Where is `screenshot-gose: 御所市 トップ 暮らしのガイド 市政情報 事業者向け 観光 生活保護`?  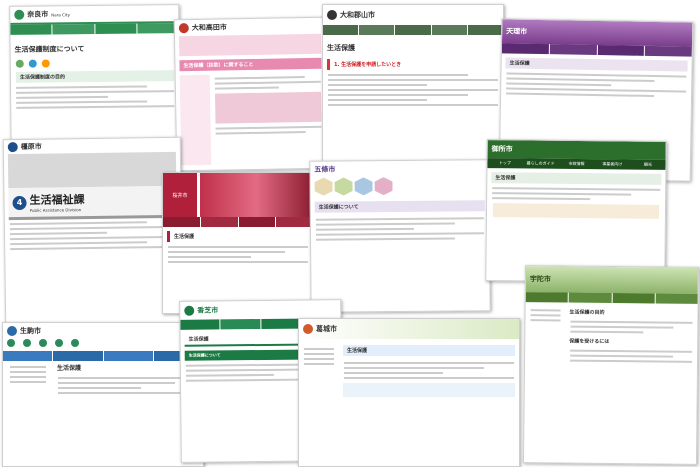
screenshot-gose: 御所市 トップ 暮らしのガイド 市政情報 事業者向け 観光 生活保護 is located at coordinates (576, 211).